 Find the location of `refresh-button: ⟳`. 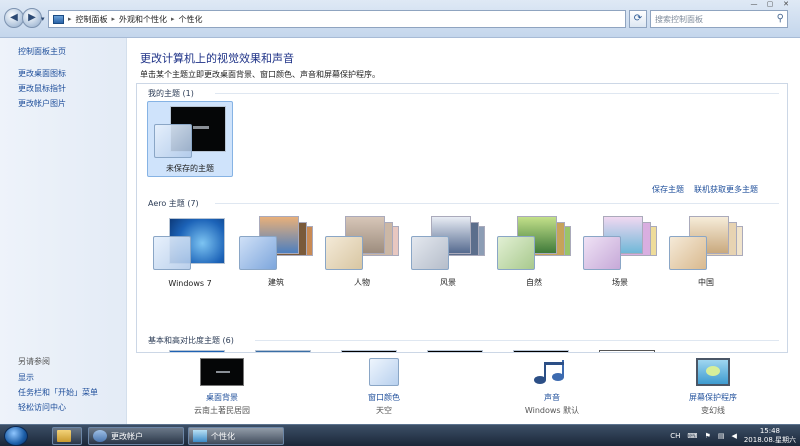

refresh-button: ⟳ is located at coordinates (638, 19).